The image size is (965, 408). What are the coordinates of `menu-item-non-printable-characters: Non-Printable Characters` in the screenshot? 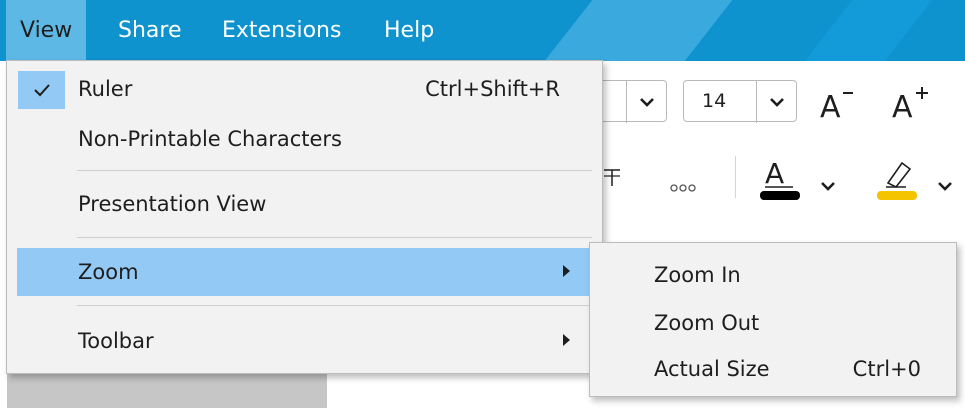 It's located at (304, 141).